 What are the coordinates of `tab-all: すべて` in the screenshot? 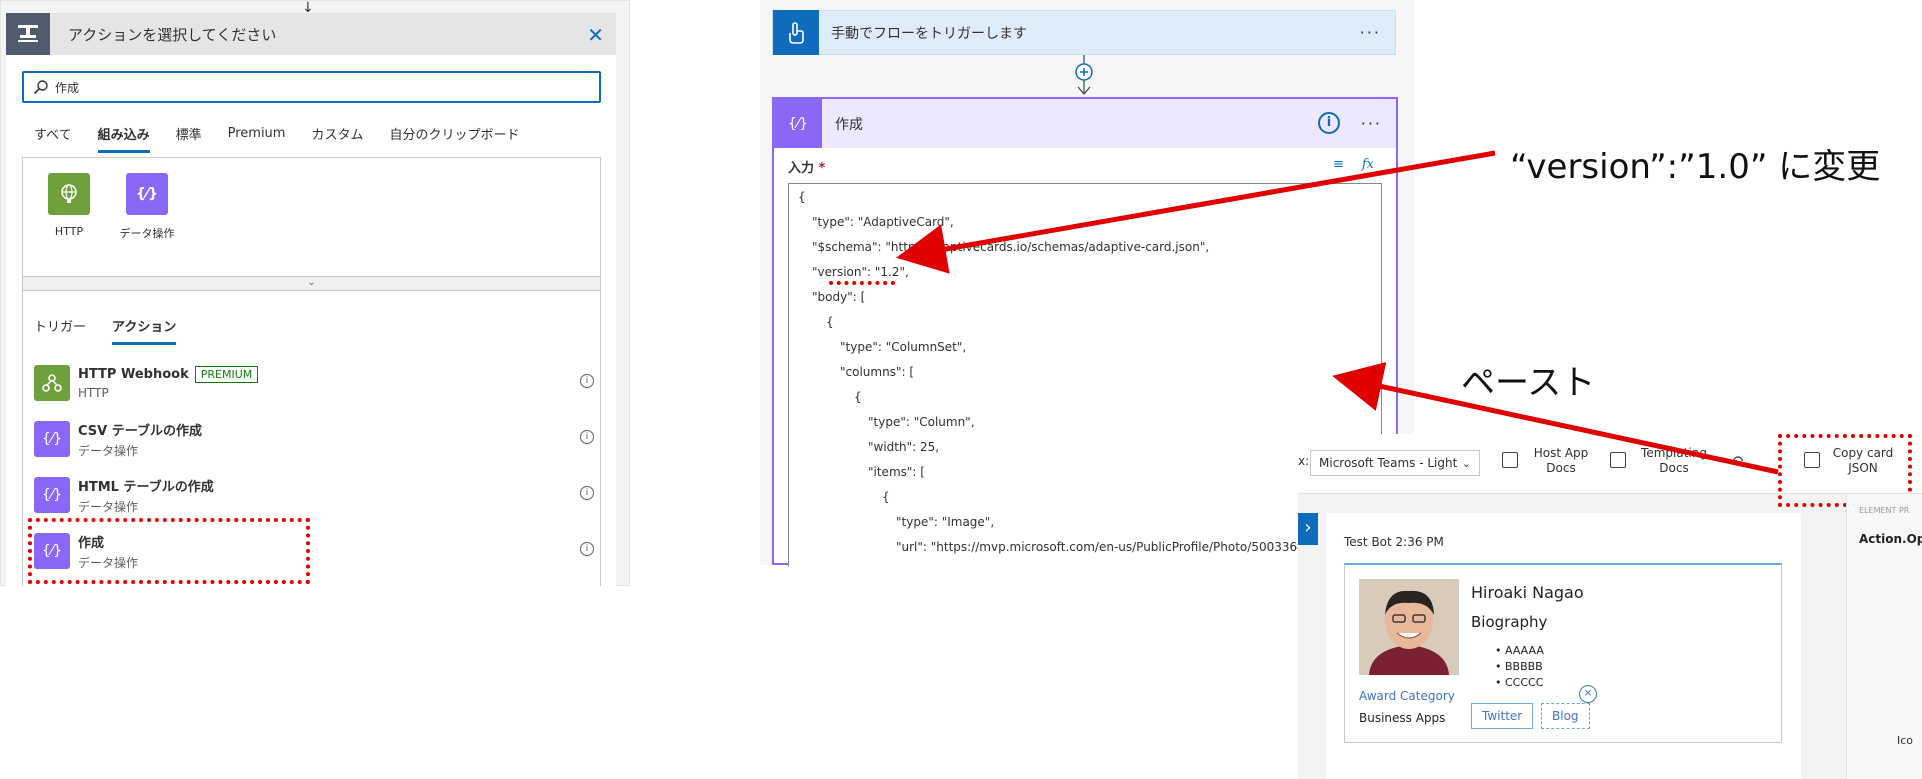 It's located at (53, 138).